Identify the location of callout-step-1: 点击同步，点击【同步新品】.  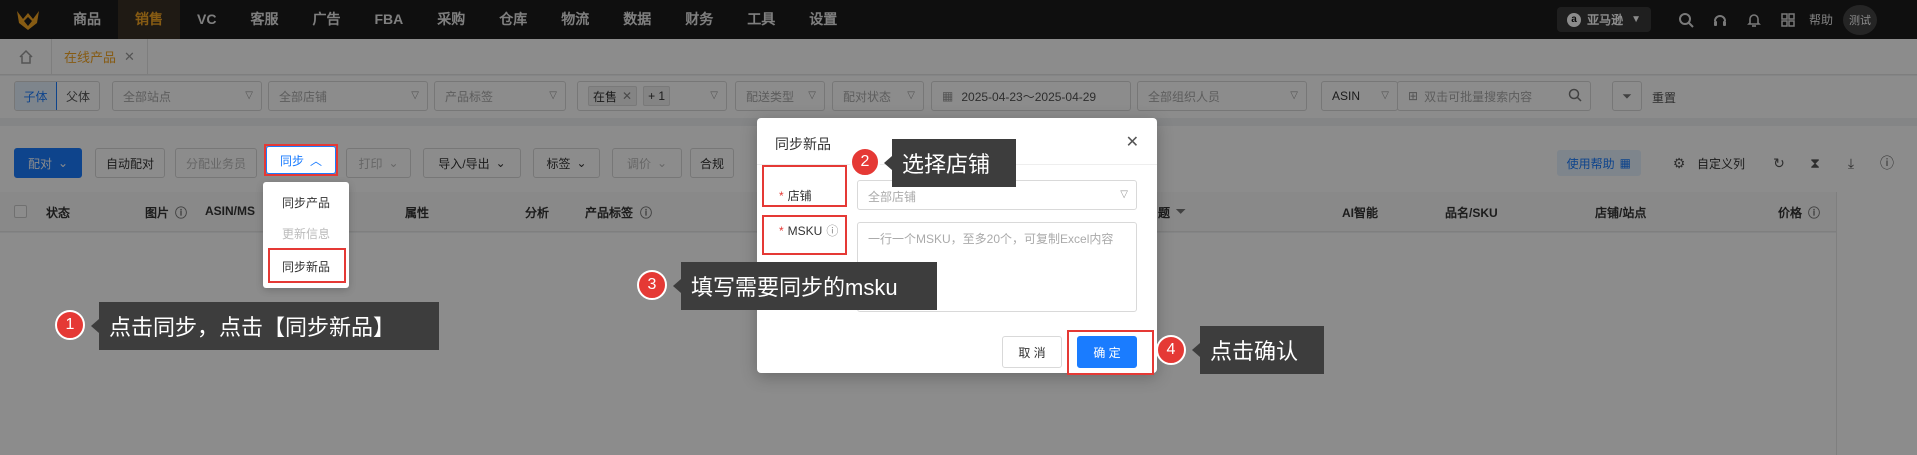
(265, 326).